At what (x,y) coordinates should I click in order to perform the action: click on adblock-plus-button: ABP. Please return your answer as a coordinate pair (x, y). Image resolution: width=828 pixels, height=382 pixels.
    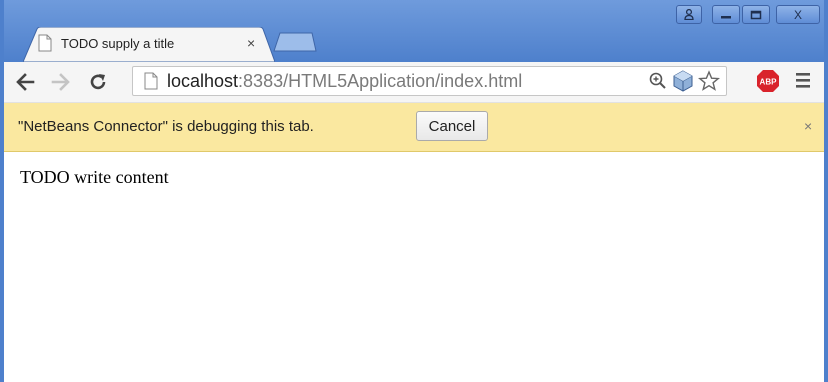
    Looking at the image, I should click on (768, 81).